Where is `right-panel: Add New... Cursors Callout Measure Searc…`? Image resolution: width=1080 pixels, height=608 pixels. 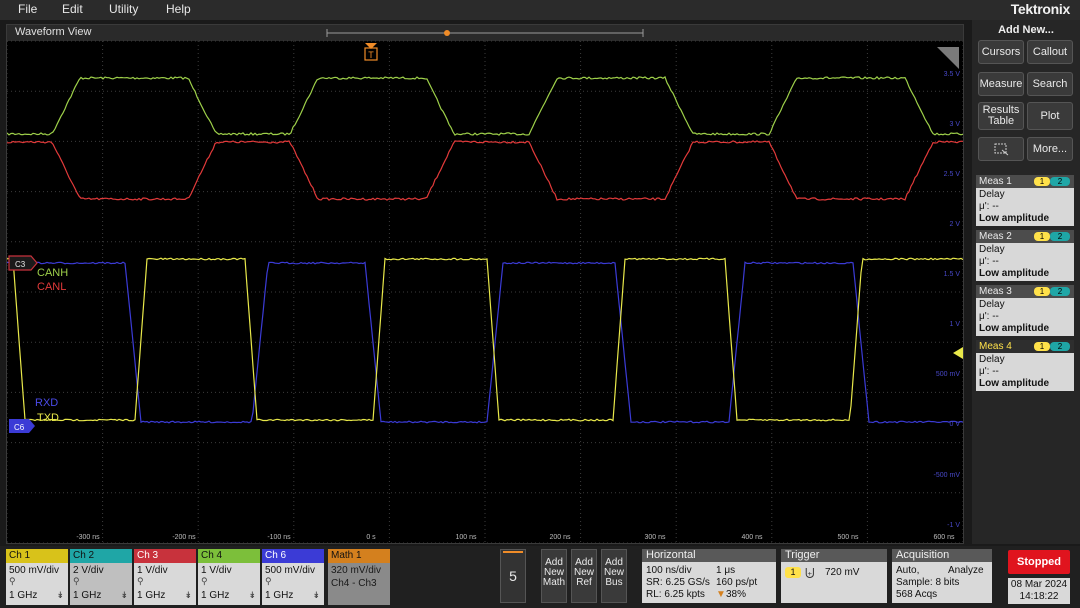 right-panel: Add New... Cursors Callout Measure Searc… is located at coordinates (1026, 282).